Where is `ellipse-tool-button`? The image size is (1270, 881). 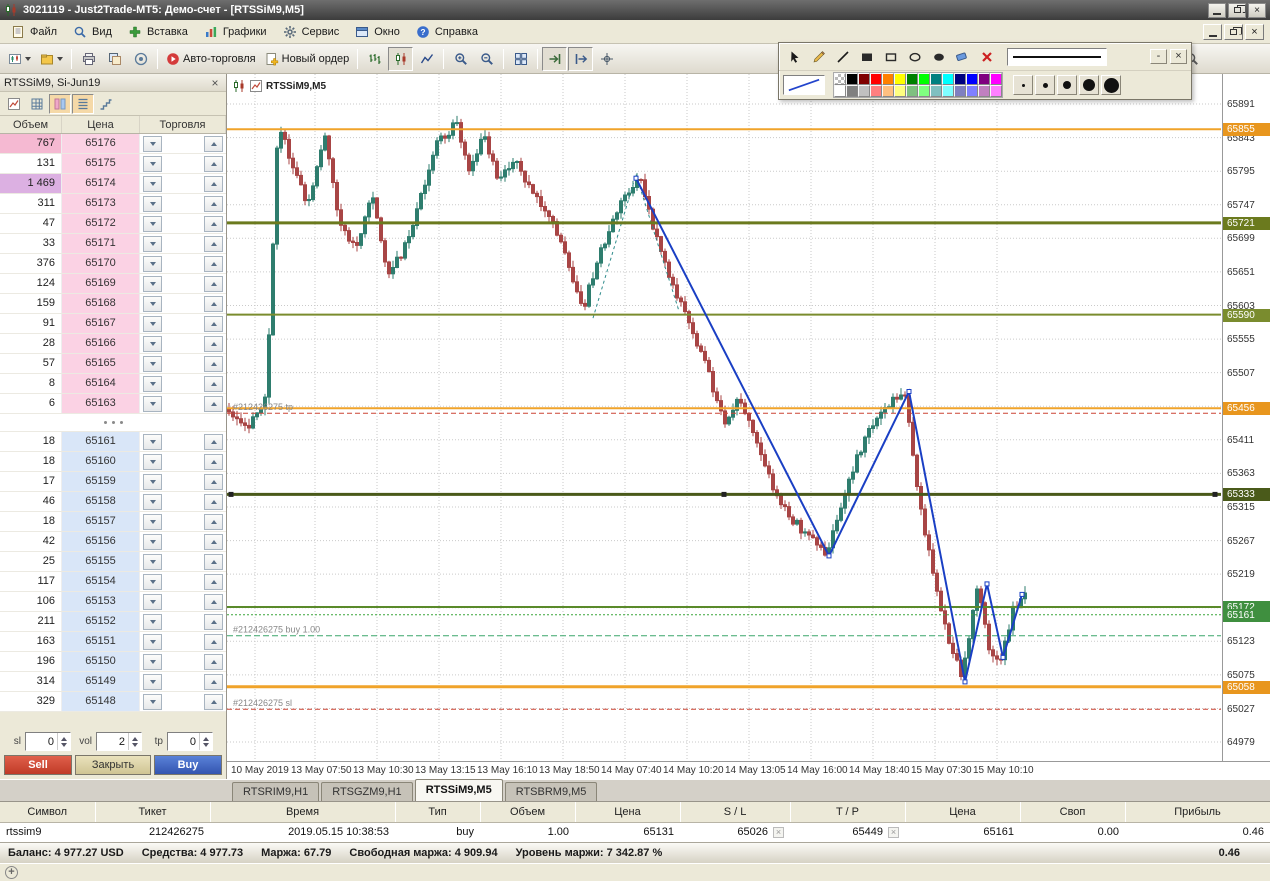 ellipse-tool-button is located at coordinates (915, 56).